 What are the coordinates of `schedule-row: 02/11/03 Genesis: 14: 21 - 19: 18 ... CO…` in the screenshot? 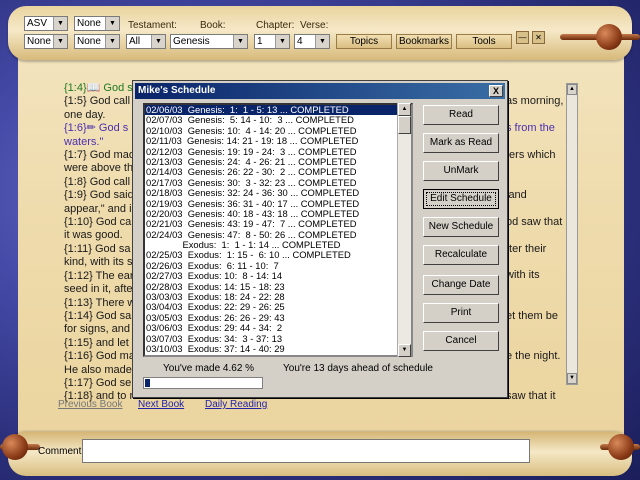 It's located at (278, 140).